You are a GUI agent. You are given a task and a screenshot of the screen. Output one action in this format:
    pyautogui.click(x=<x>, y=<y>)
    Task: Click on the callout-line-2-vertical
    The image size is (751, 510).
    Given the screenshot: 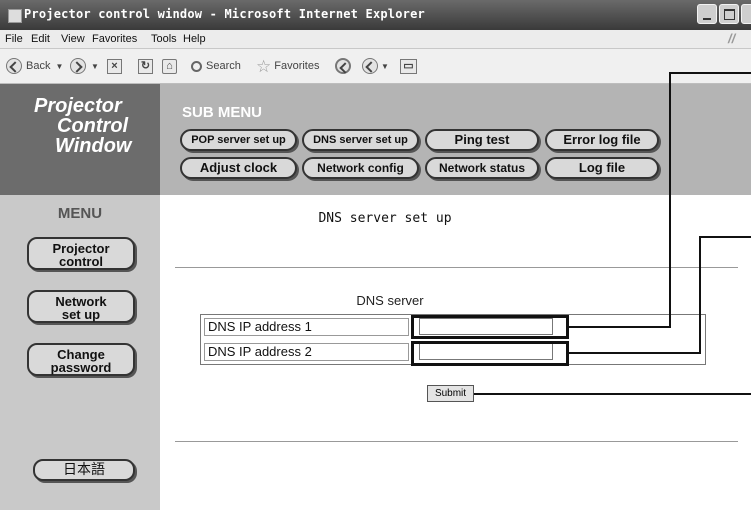 What is the action you would take?
    pyautogui.click(x=700, y=295)
    